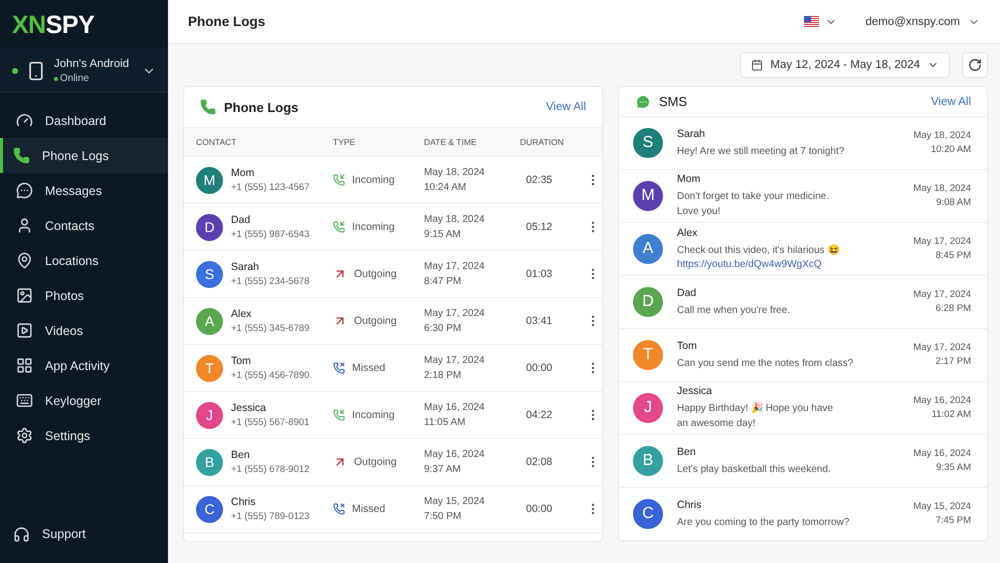 This screenshot has width=1000, height=563. Describe the element at coordinates (821, 22) in the screenshot. I see `language-selector` at that location.